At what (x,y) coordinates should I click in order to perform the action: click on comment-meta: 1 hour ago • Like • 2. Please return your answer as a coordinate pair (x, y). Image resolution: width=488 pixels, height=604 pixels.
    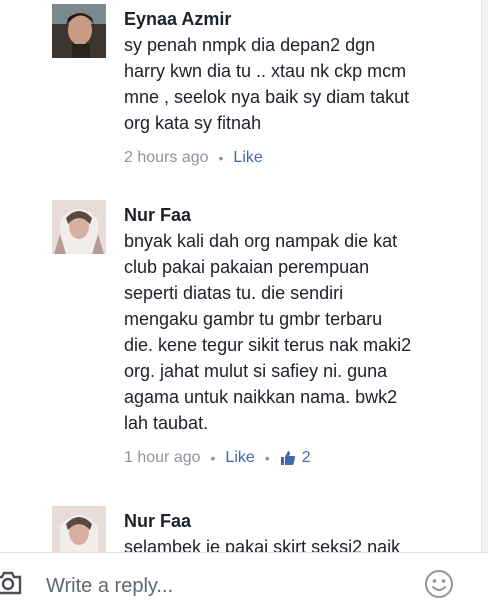
    Looking at the image, I should click on (294, 458).